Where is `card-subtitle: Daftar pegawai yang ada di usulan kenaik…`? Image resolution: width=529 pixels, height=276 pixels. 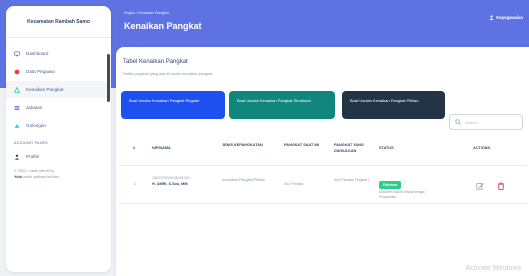 card-subtitle: Daftar pegawai yang ada di usulan kenaik… is located at coordinates (168, 74).